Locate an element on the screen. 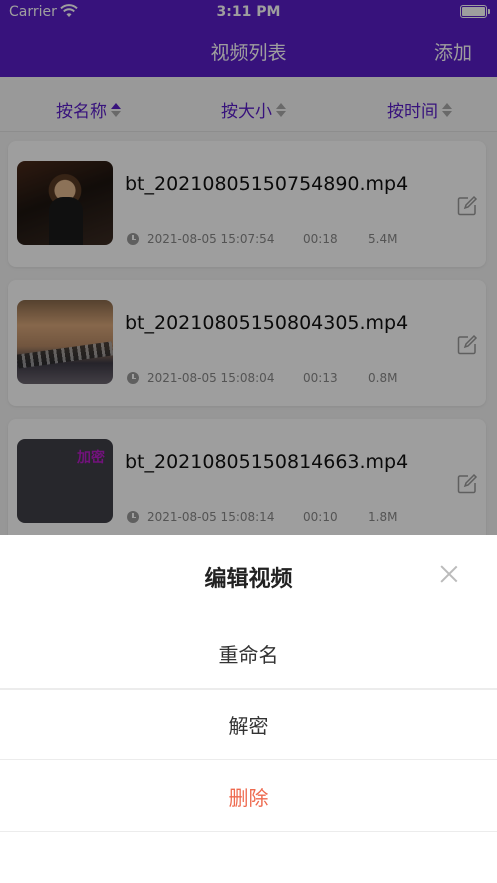 The height and width of the screenshot is (883, 497). close-icon is located at coordinates (449, 574).